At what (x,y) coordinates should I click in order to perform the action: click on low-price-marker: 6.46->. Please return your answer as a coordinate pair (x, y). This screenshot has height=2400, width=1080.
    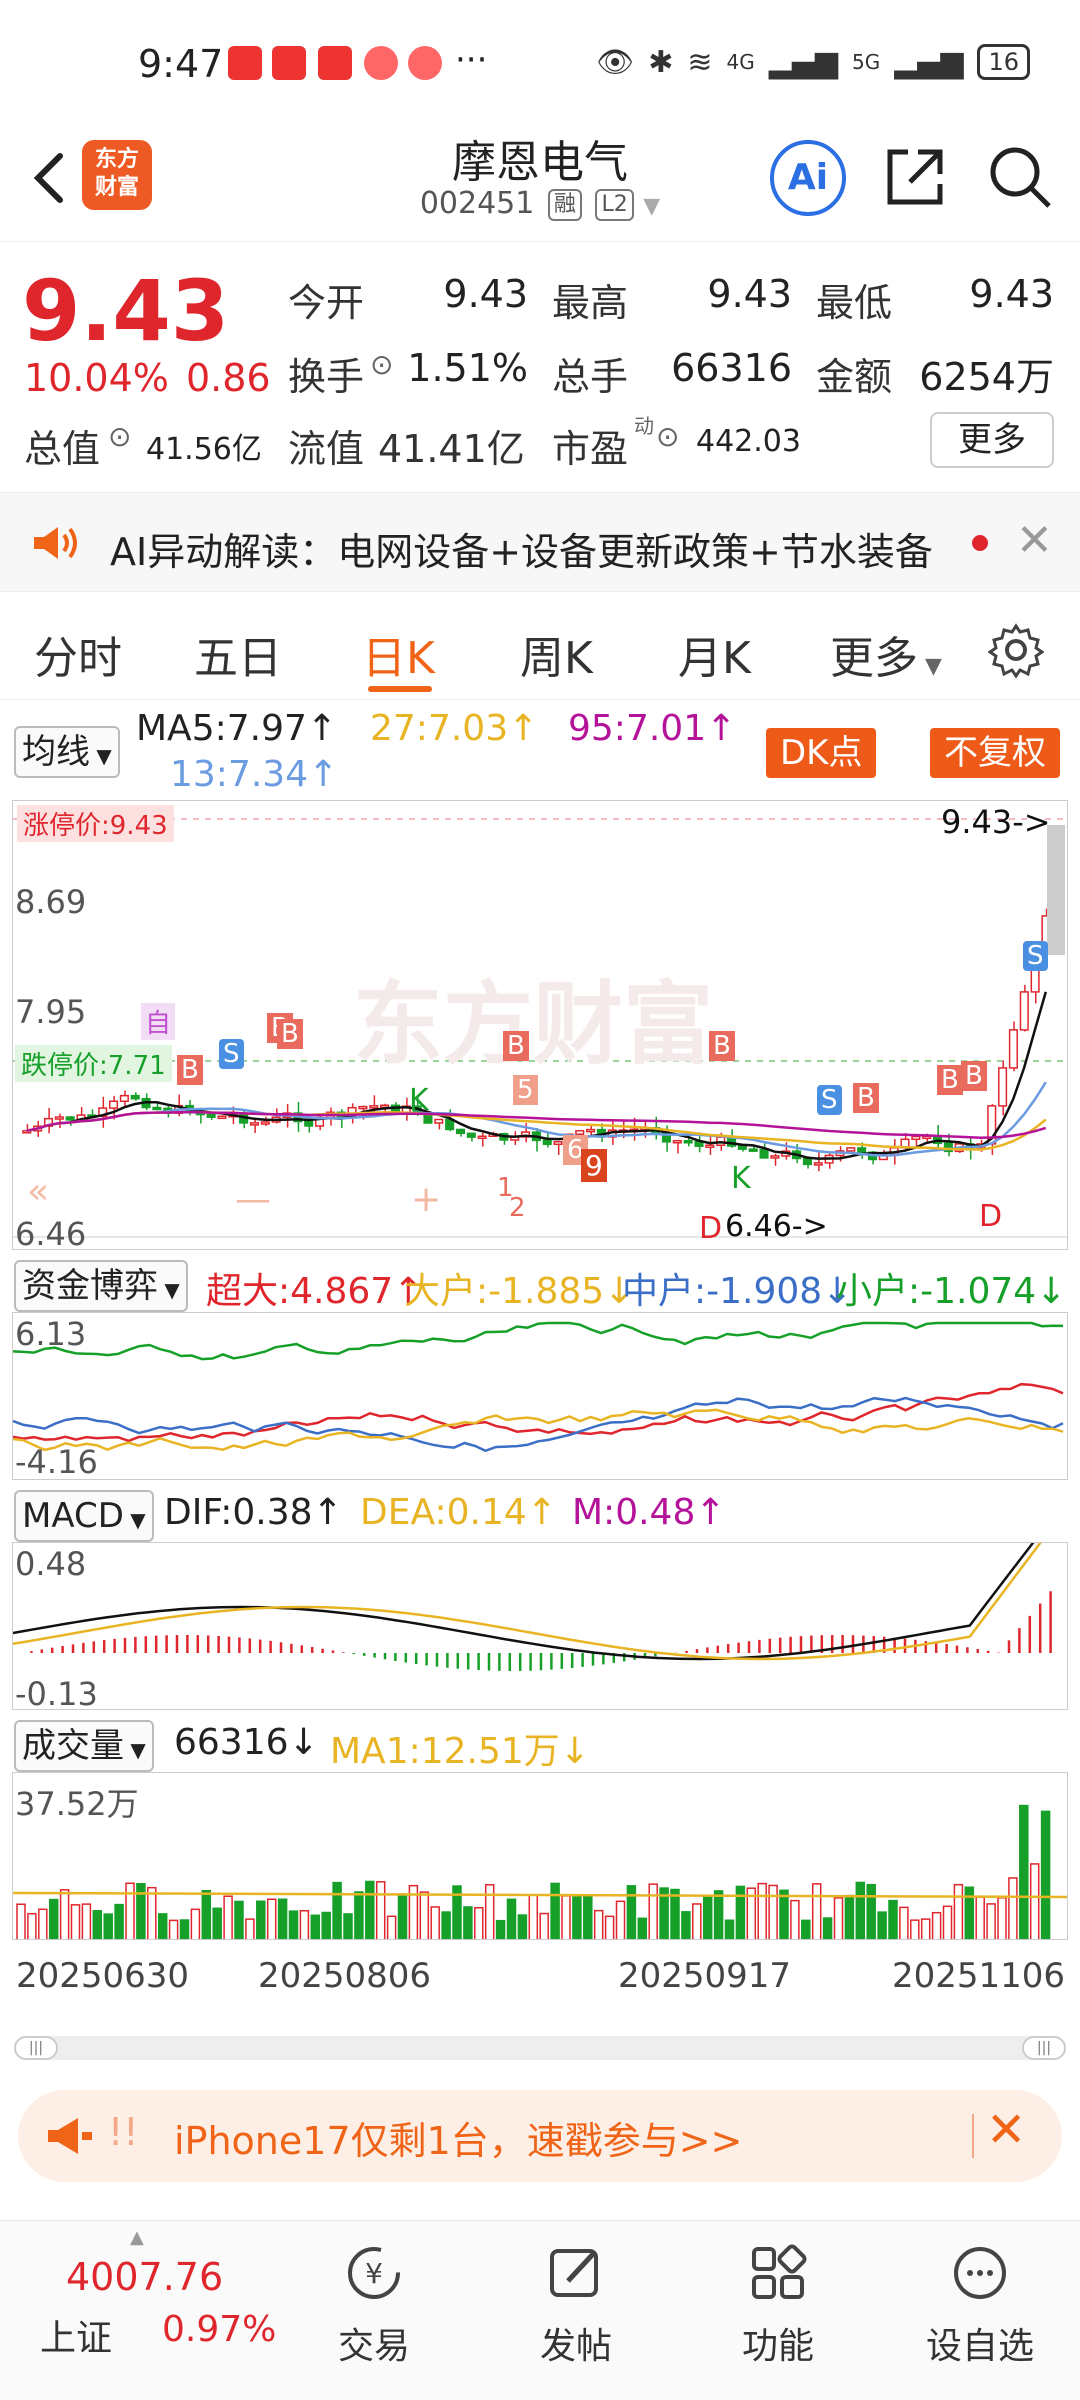
    Looking at the image, I should click on (776, 1226).